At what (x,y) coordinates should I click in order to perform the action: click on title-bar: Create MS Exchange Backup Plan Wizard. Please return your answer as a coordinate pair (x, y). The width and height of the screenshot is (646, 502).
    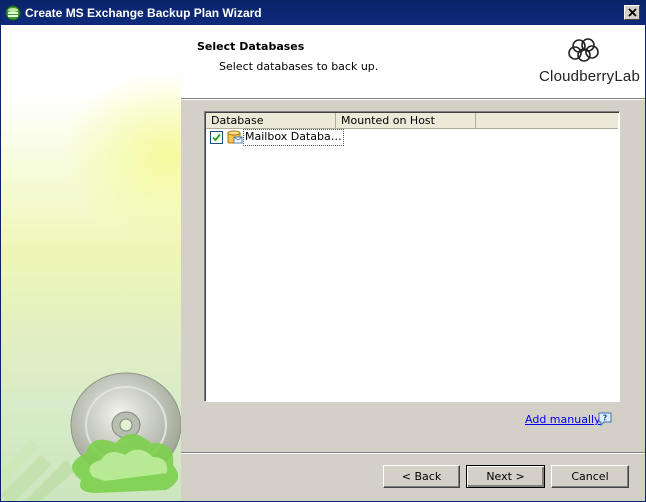
    Looking at the image, I should click on (323, 13).